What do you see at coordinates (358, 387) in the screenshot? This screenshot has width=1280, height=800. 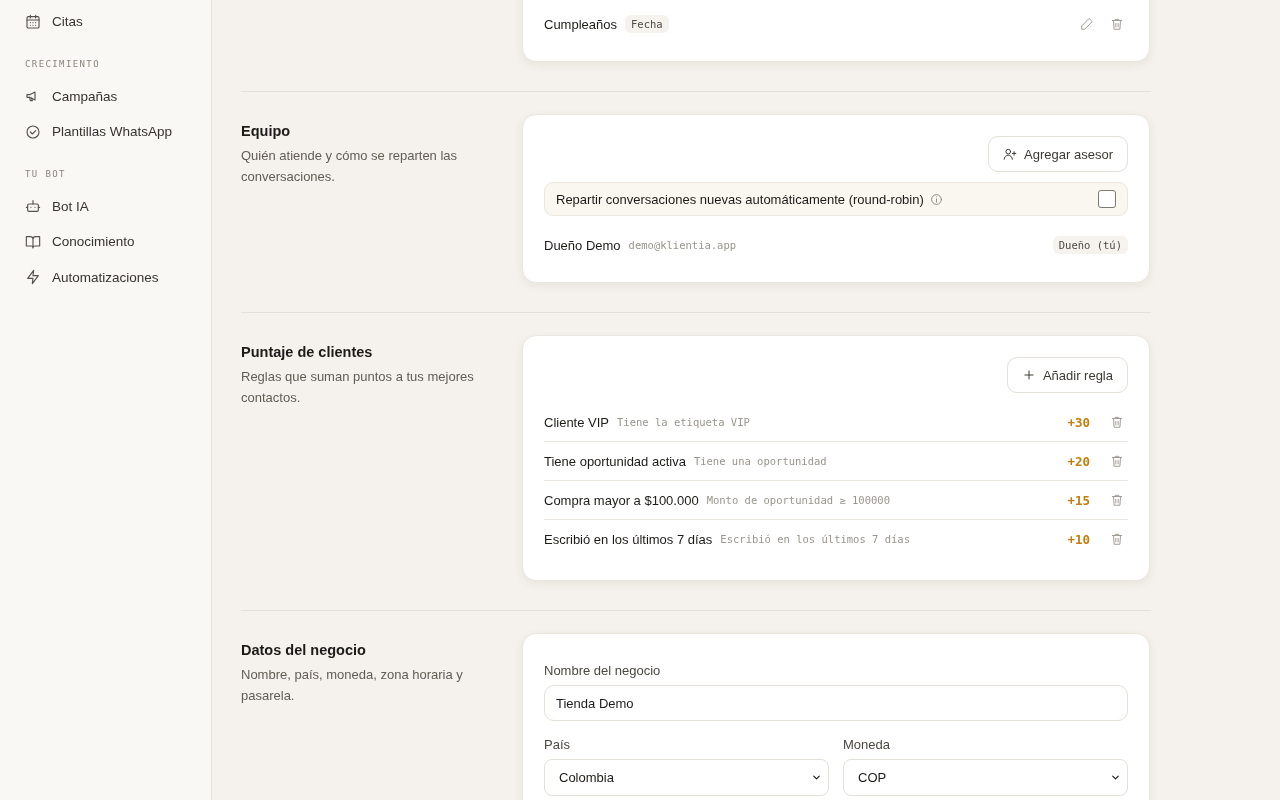 I see `section-description: Reglas que suman puntos a tus mejores contactos.` at bounding box center [358, 387].